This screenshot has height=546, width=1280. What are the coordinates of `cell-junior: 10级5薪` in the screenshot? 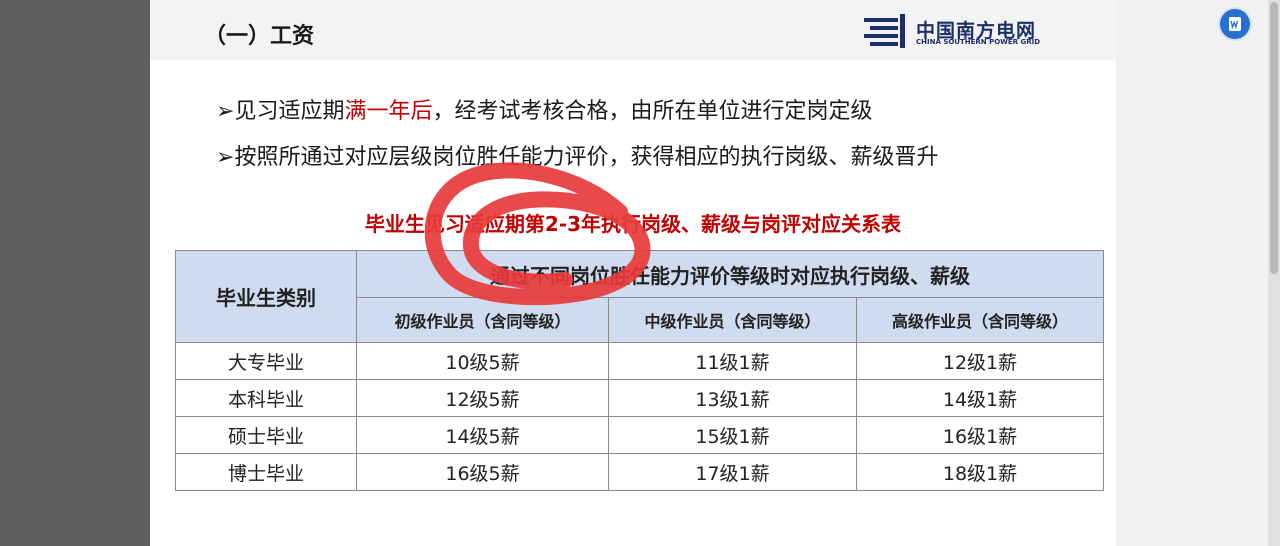 It's located at (482, 361).